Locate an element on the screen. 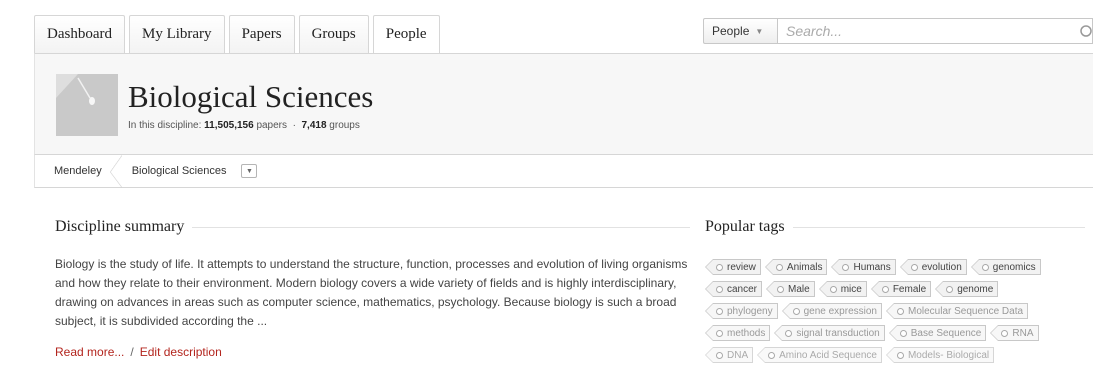 The width and height of the screenshot is (1093, 388). search-icon is located at coordinates (1086, 31).